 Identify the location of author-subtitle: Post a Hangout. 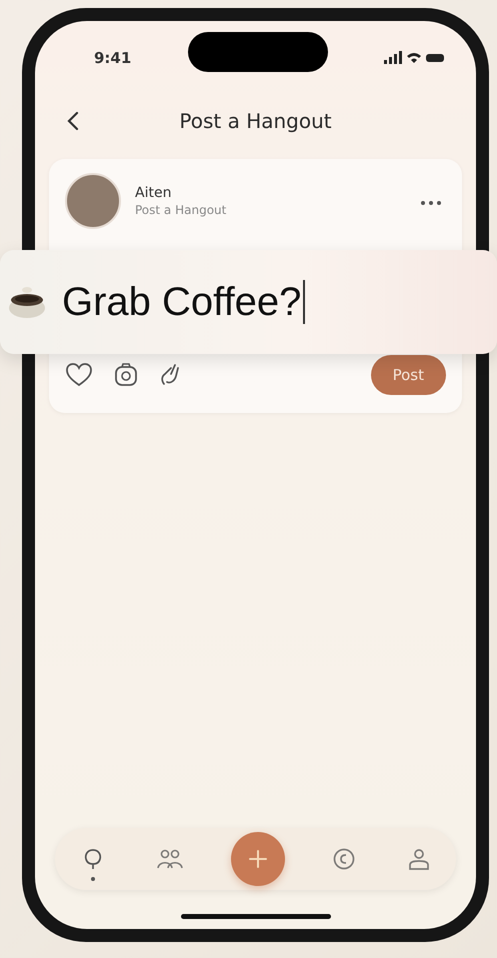
(181, 210).